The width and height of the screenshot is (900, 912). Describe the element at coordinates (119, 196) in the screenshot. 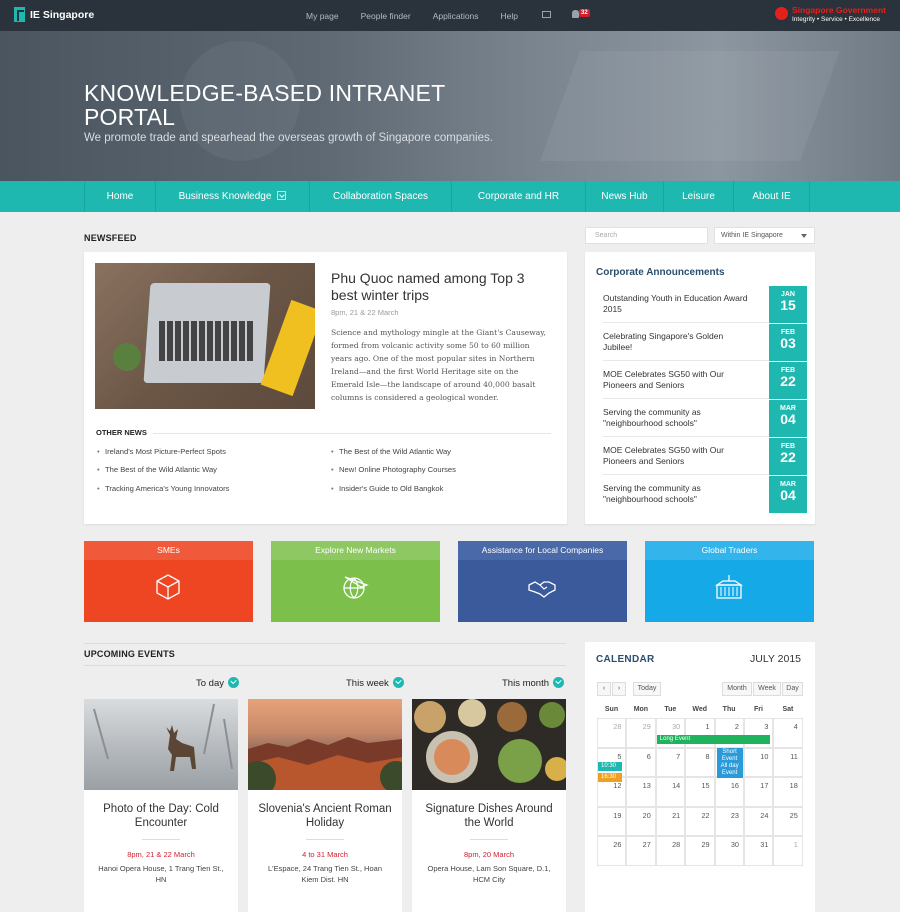

I see `nav-home: Home` at that location.